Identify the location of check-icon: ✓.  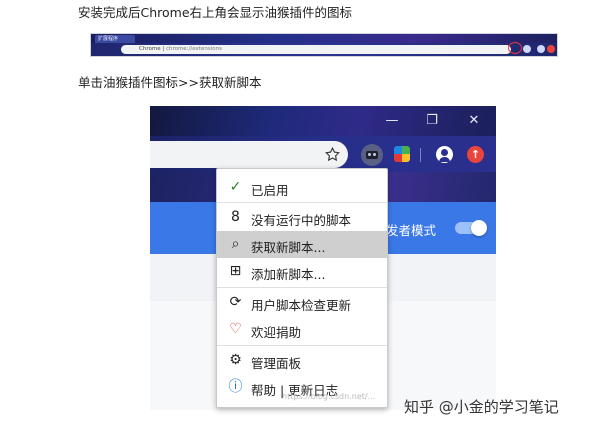
(235, 187).